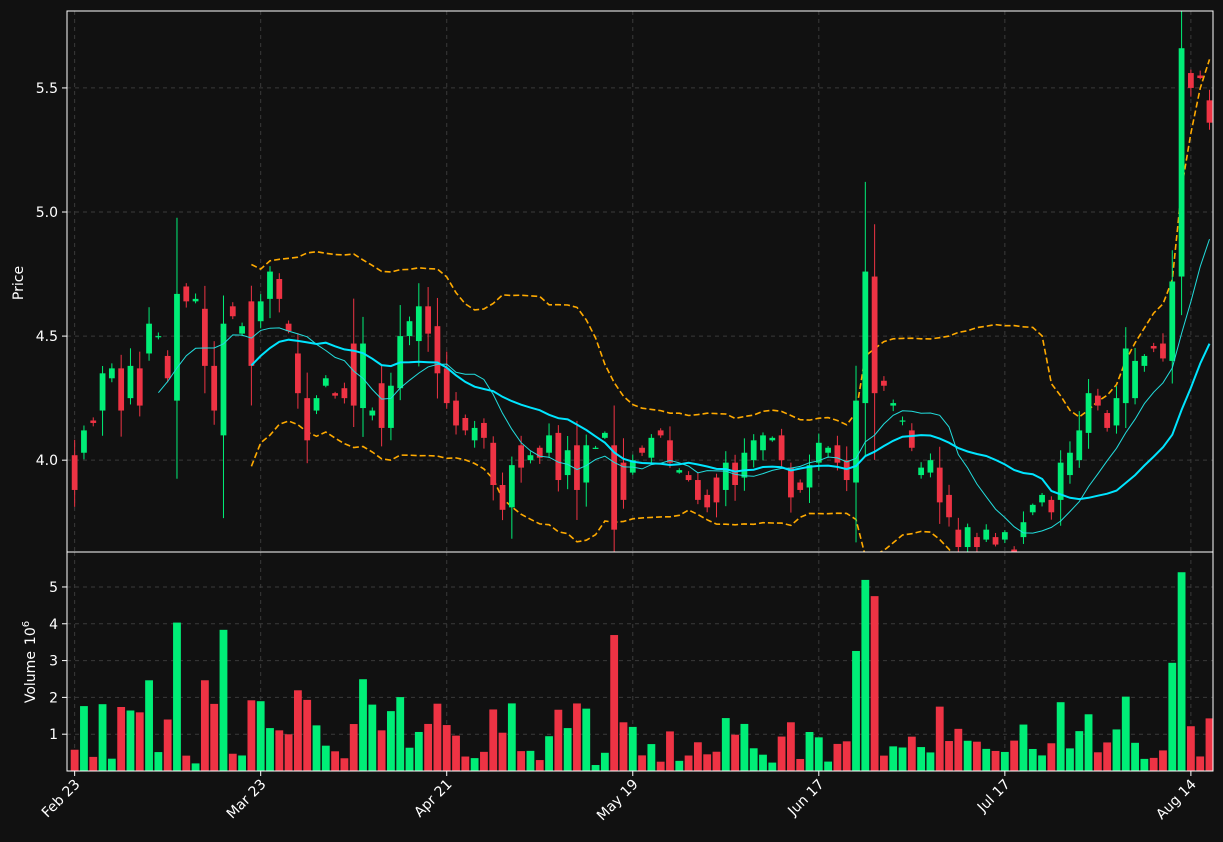  Describe the element at coordinates (30, 662) in the screenshot. I see `svg-text:Volume106: Volume 106` at that location.